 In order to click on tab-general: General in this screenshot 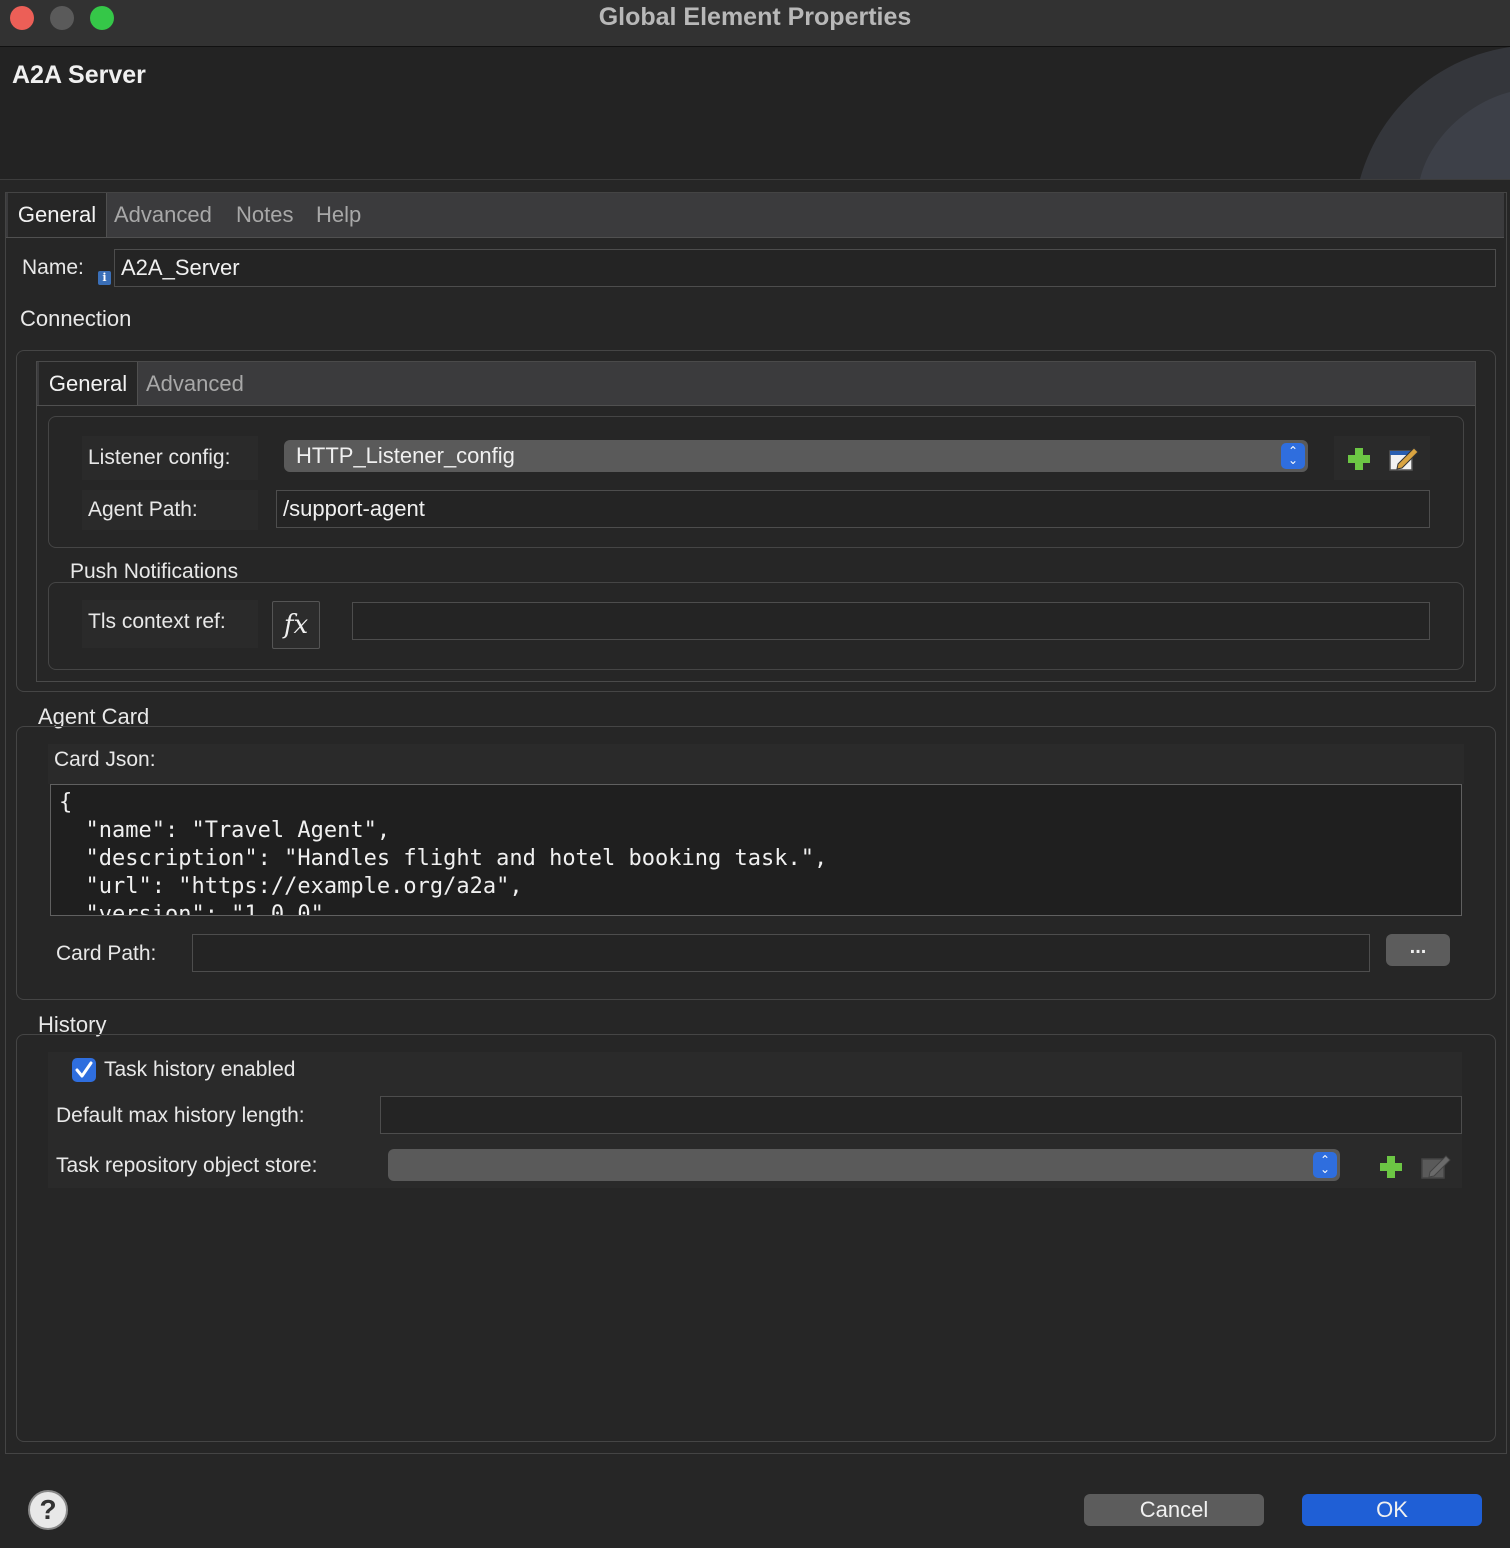, I will do `click(57, 215)`.